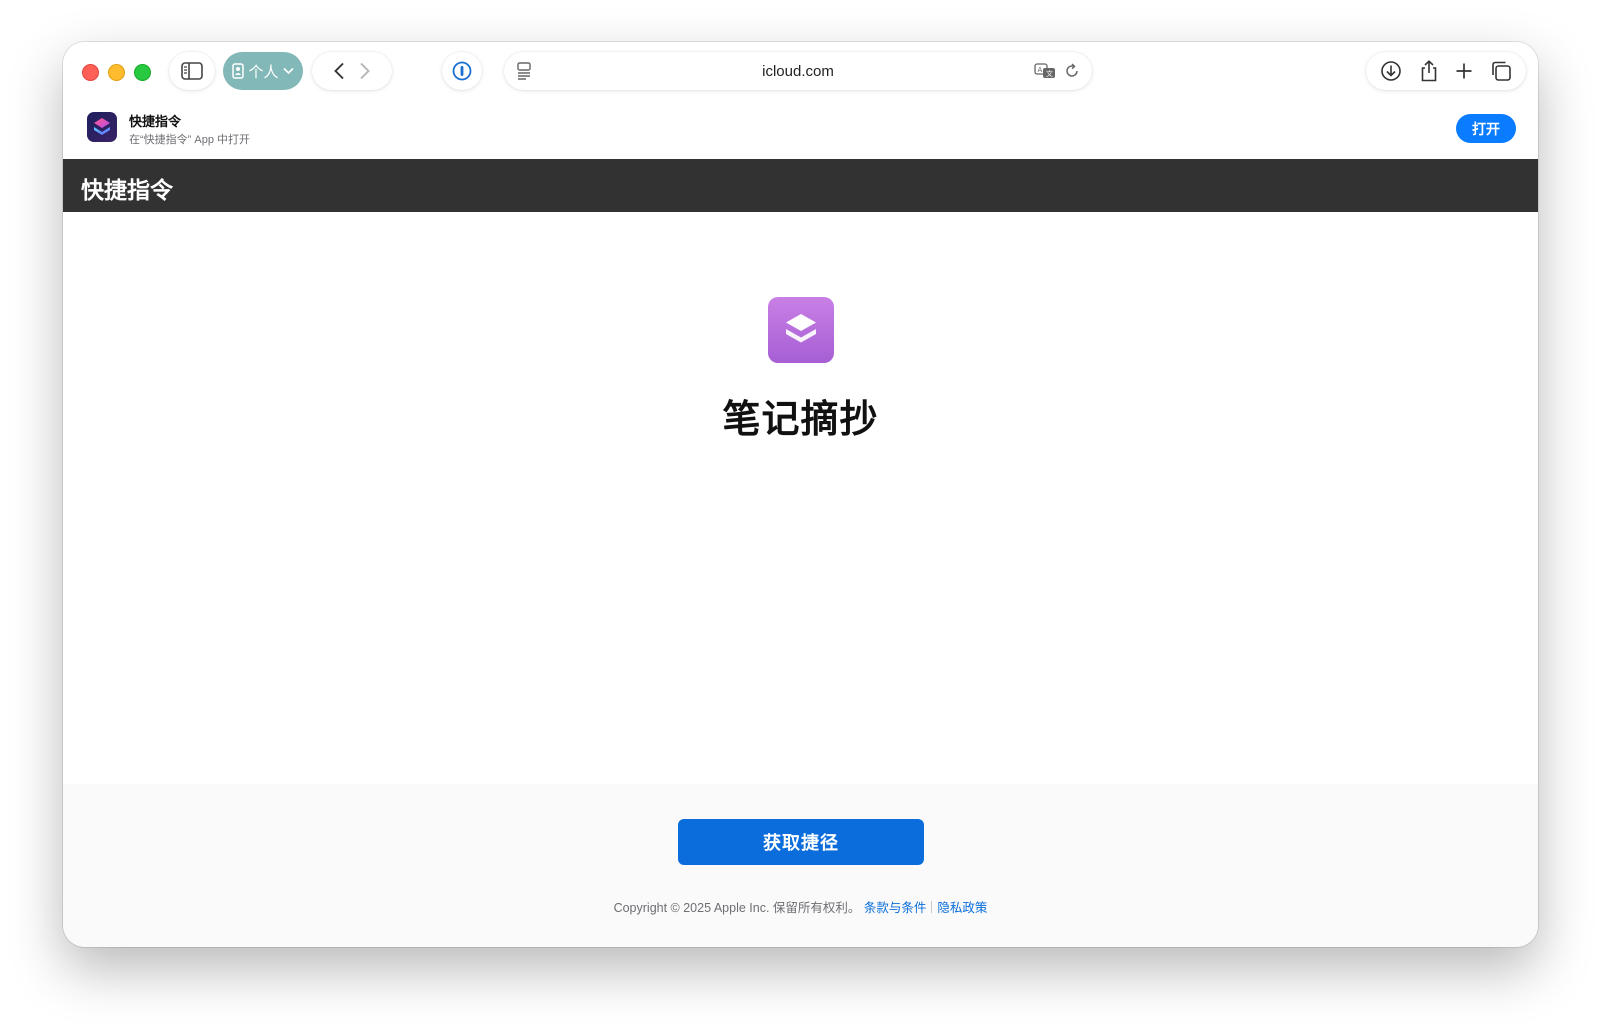 This screenshot has width=1600, height=1030. Describe the element at coordinates (1464, 71) in the screenshot. I see `new-tab-icon` at that location.